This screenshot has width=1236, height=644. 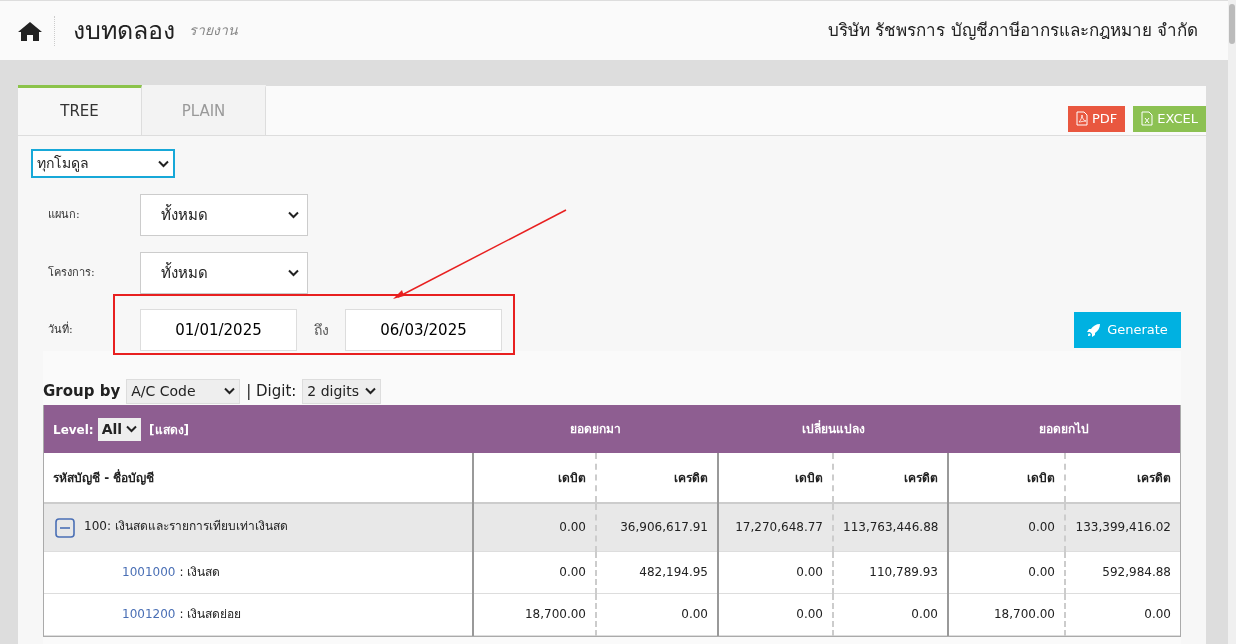 I want to click on scrollbar, so click(x=1232, y=322).